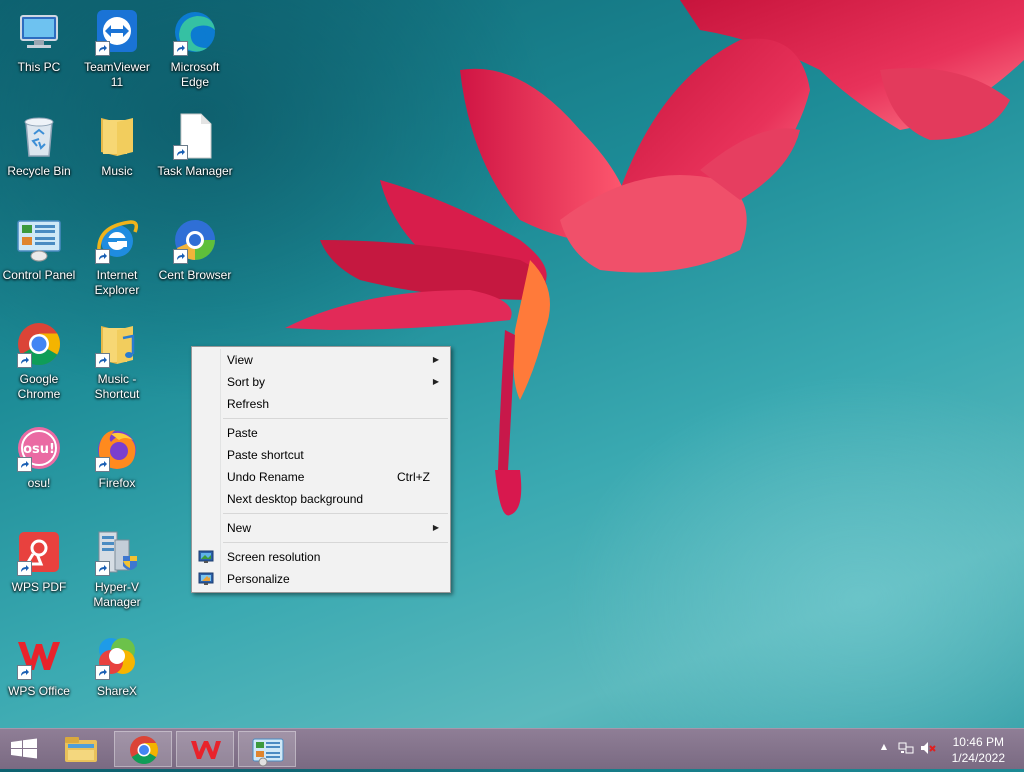 Image resolution: width=1024 pixels, height=772 pixels. What do you see at coordinates (195, 240) in the screenshot?
I see `cent-browser-icon` at bounding box center [195, 240].